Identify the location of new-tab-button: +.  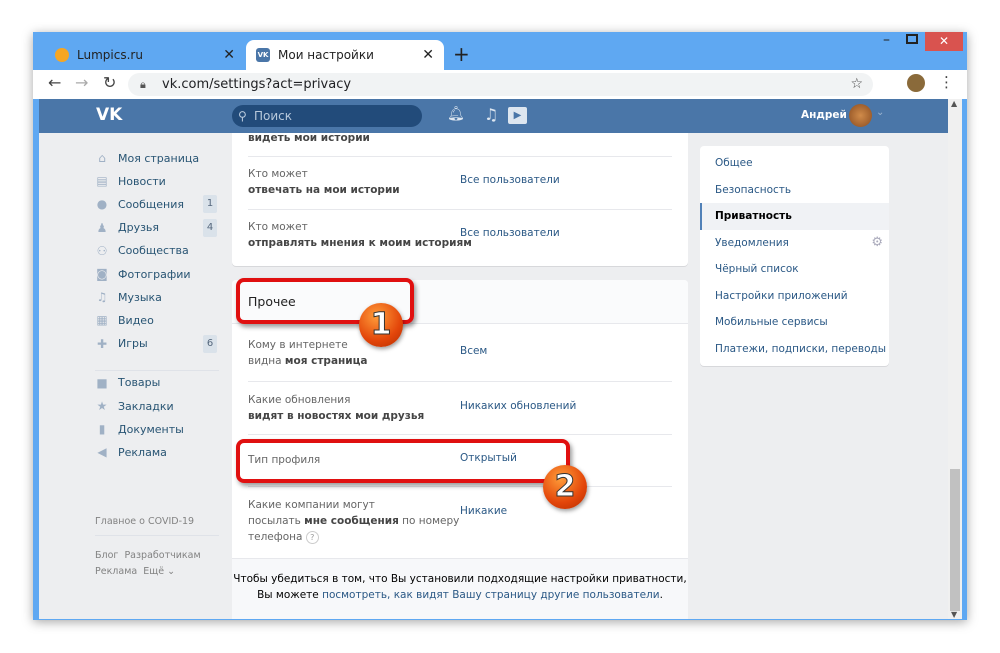
(461, 54).